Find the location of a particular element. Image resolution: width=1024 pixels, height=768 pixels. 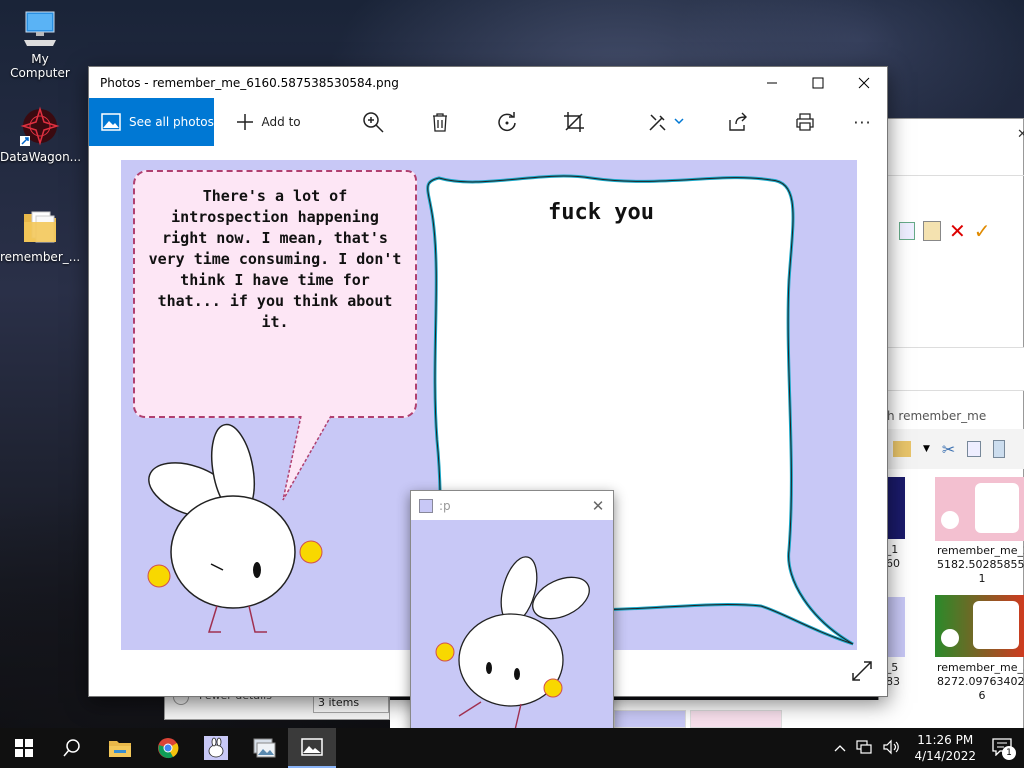

close-icon is located at coordinates (864, 82).